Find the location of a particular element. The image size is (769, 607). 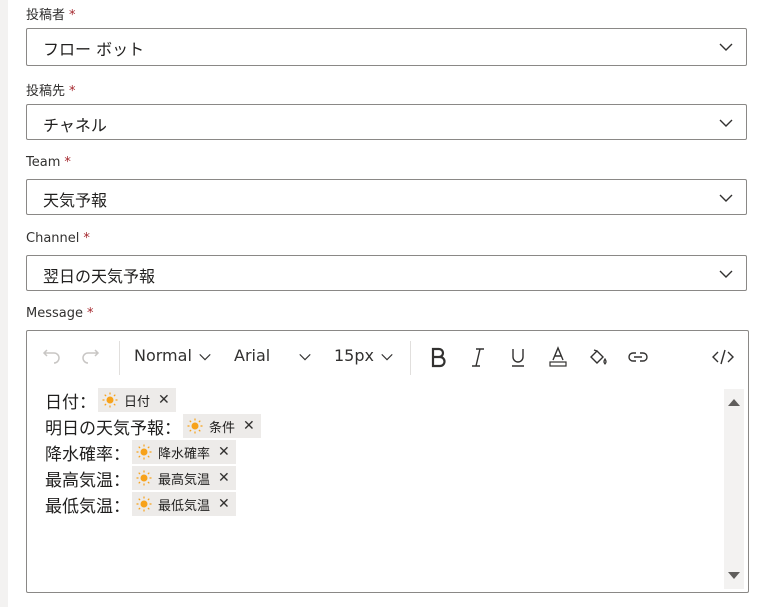

token-label: 条件 is located at coordinates (222, 428).